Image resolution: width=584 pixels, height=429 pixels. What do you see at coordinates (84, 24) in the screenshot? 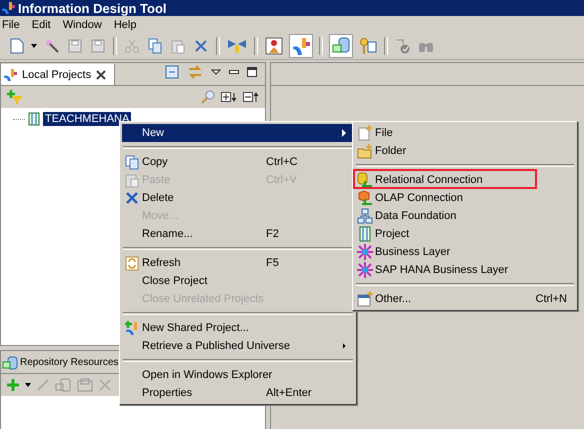
I see `menu-item: Window` at bounding box center [84, 24].